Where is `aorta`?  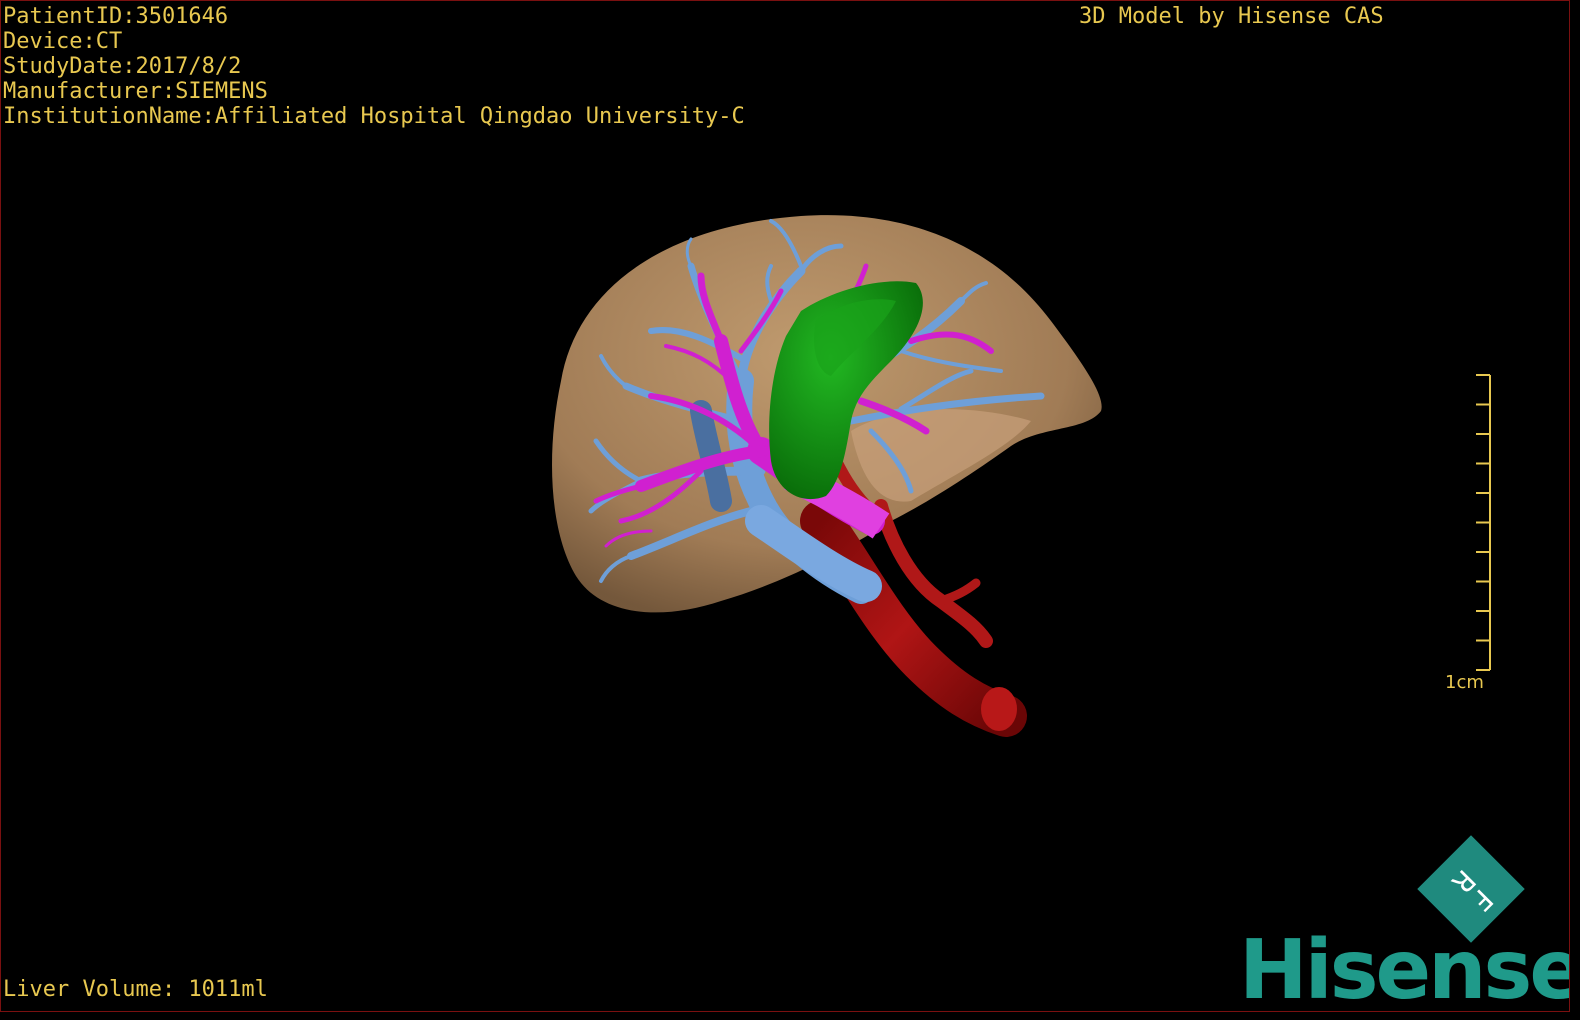
aorta is located at coordinates (913, 618).